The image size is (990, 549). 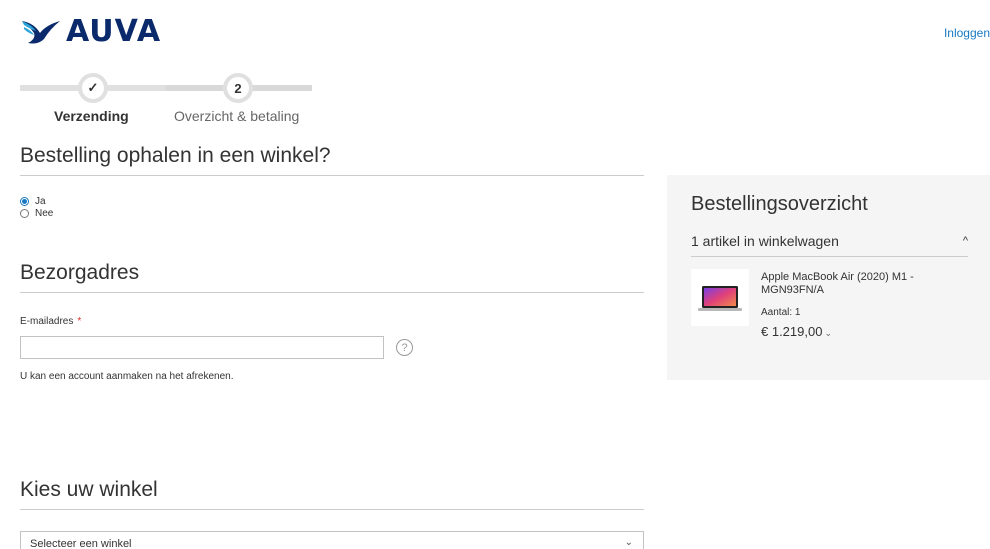 I want to click on login-link: Inloggen, so click(x=967, y=33).